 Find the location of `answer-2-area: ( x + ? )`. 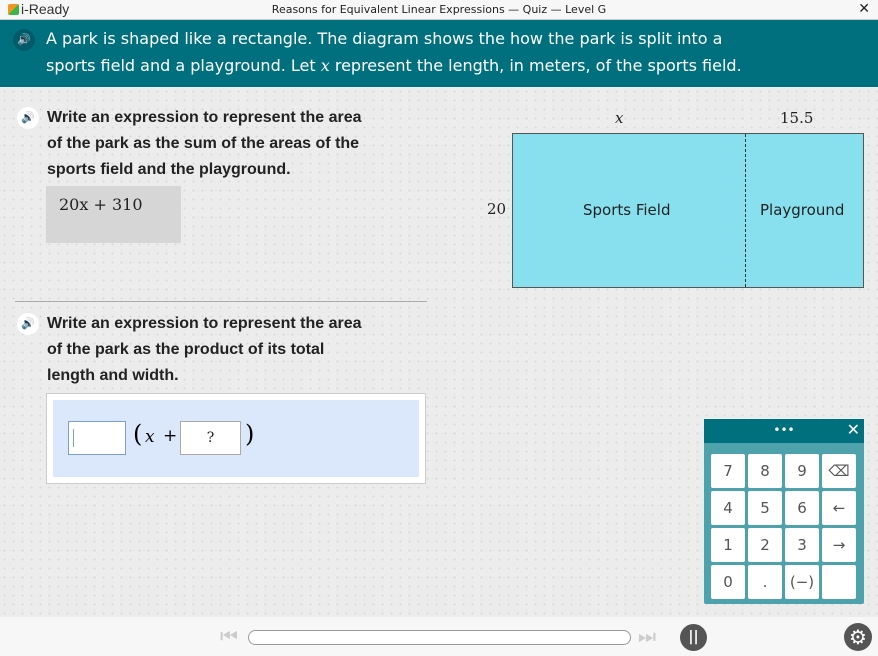

answer-2-area: ( x + ? ) is located at coordinates (236, 438).